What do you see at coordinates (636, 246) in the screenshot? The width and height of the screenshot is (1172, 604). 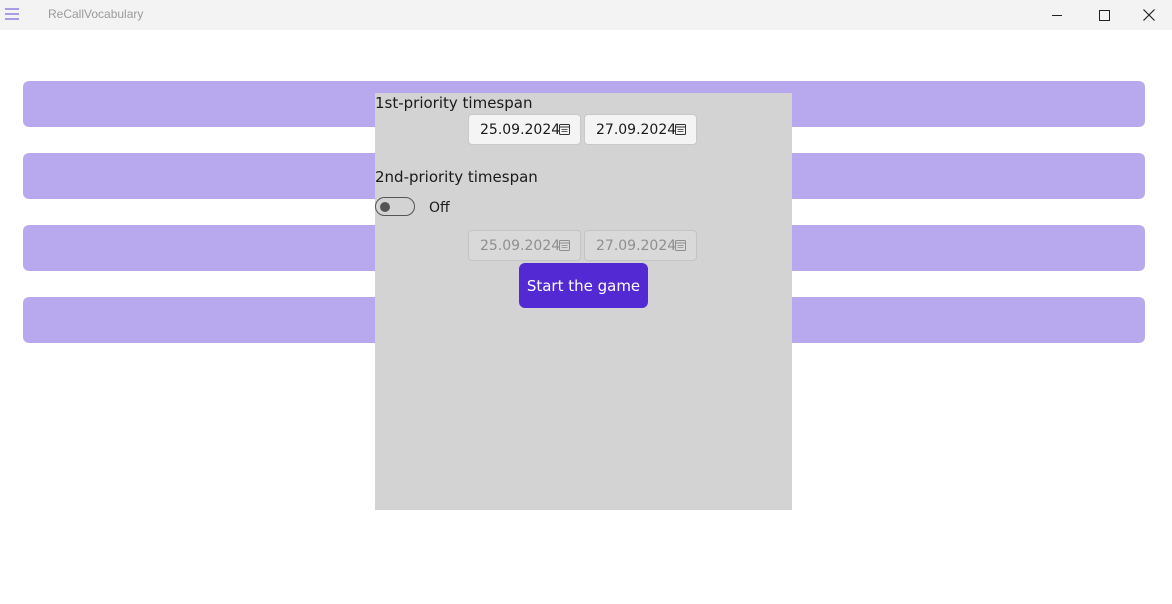 I see `second-priority-end-date-value: 27.09.2024` at bounding box center [636, 246].